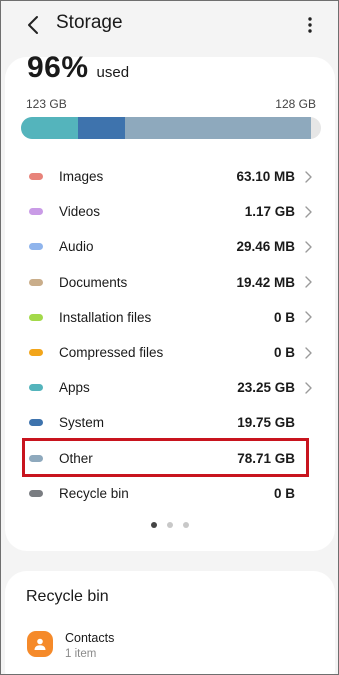 This screenshot has width=339, height=675. Describe the element at coordinates (113, 72) in the screenshot. I see `used-label: used` at that location.